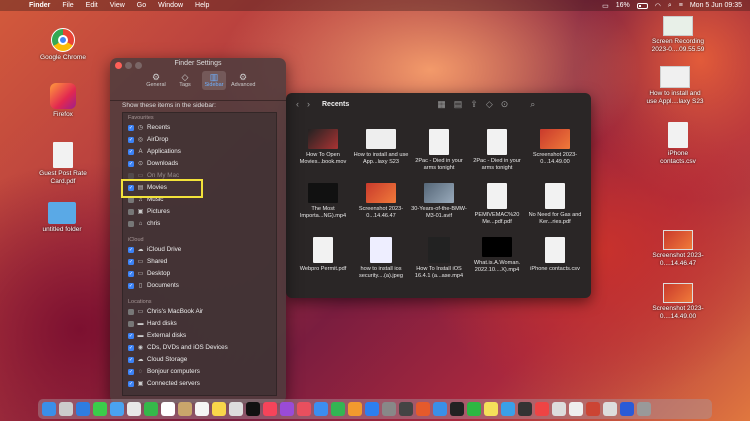 The width and height of the screenshot is (750, 421). What do you see at coordinates (253, 409) in the screenshot?
I see `tv-dock-icon` at bounding box center [253, 409].